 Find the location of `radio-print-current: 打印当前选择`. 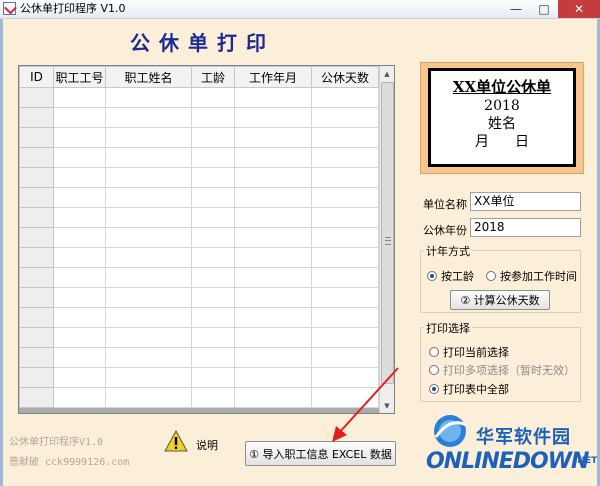

radio-print-current: 打印当前选择 is located at coordinates (469, 352).